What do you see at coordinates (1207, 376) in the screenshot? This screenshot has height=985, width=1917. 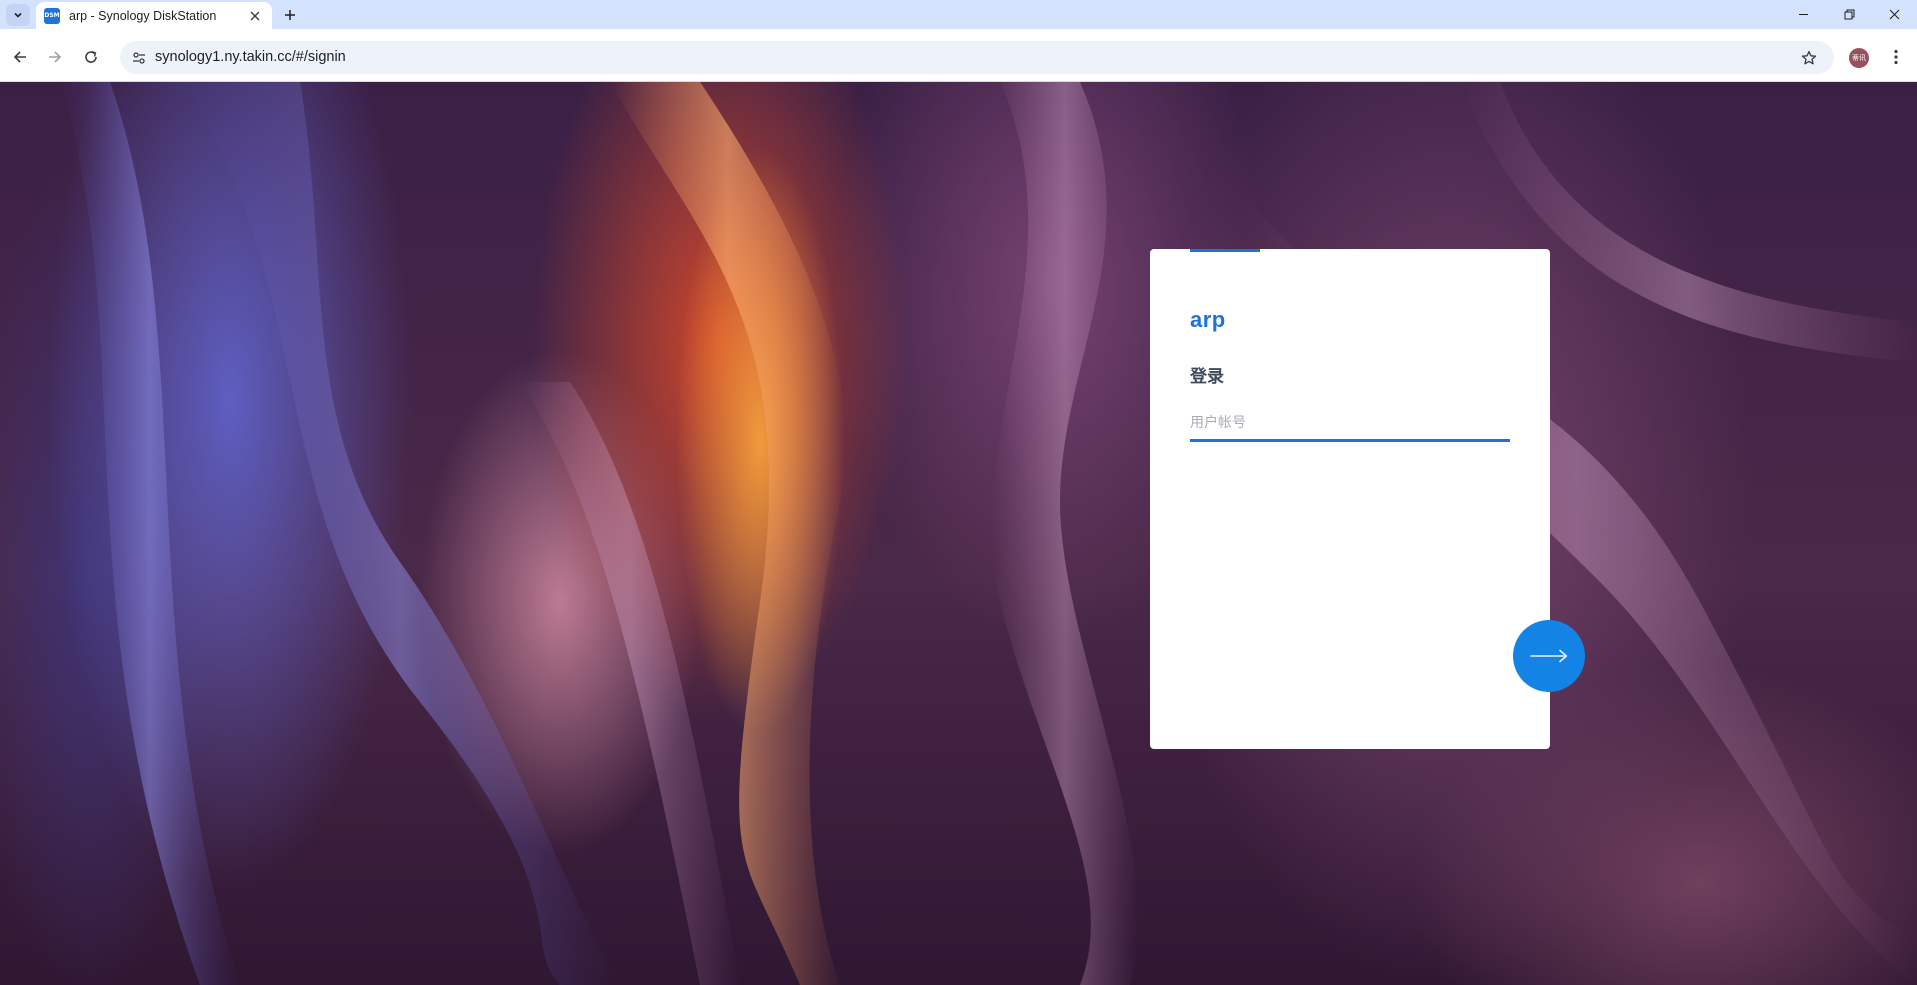 I see `signin-title: 登录` at bounding box center [1207, 376].